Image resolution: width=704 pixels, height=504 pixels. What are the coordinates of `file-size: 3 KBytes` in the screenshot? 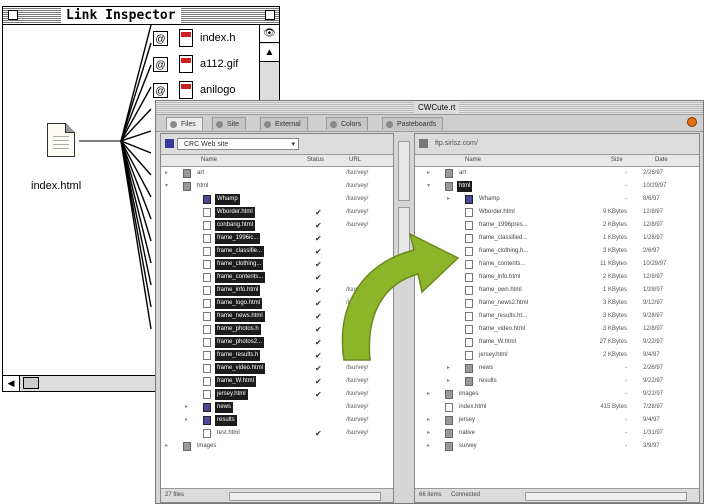 It's located at (614, 251).